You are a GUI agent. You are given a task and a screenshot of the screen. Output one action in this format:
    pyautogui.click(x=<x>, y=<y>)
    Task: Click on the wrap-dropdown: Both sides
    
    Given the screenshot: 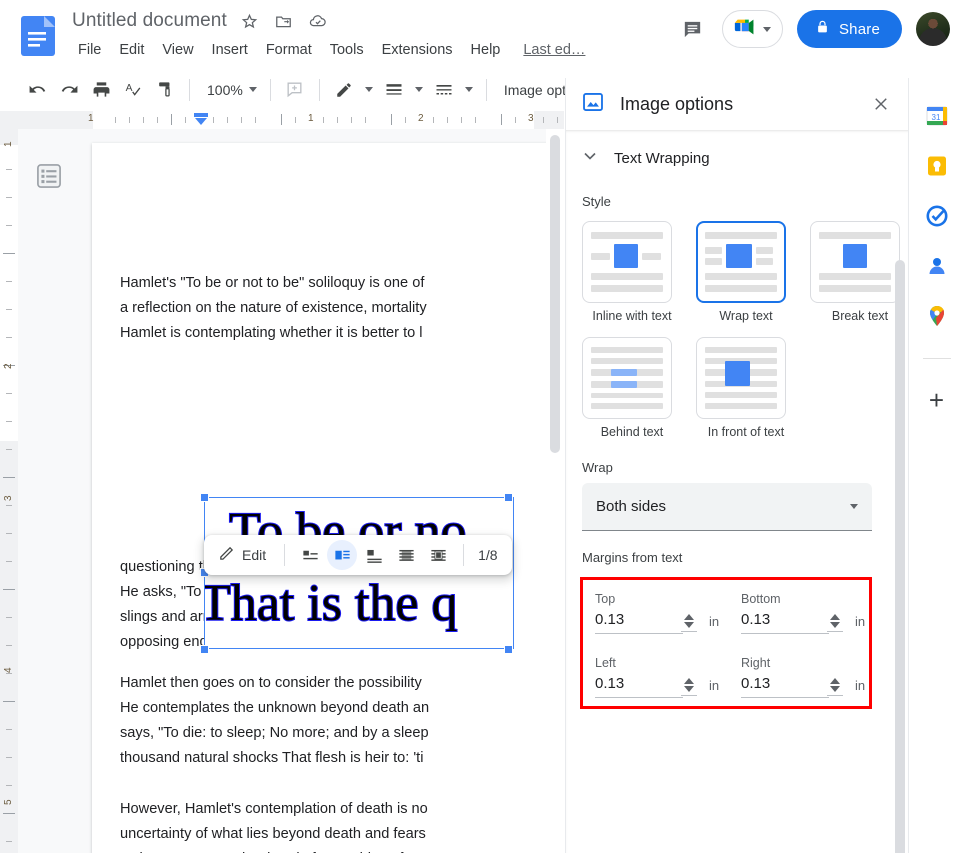 What is the action you would take?
    pyautogui.click(x=727, y=507)
    